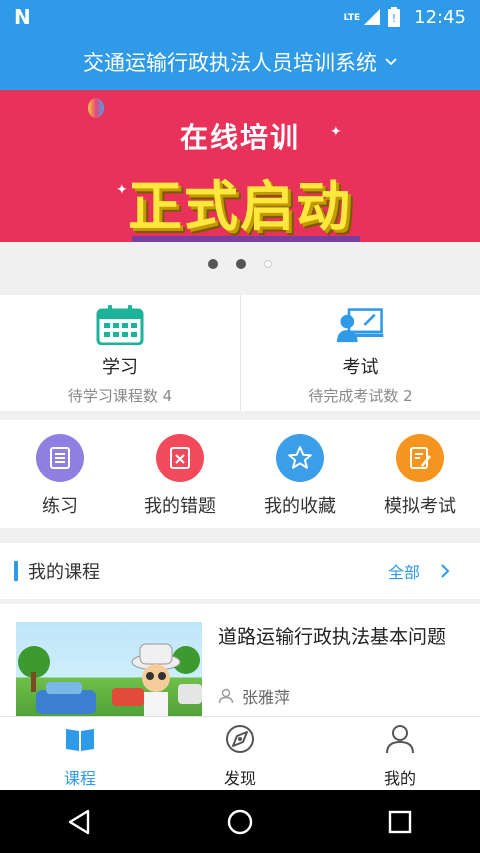 This screenshot has height=853, width=480. Describe the element at coordinates (180, 506) in the screenshot. I see `wrong-questions-label: 我的错题` at that location.